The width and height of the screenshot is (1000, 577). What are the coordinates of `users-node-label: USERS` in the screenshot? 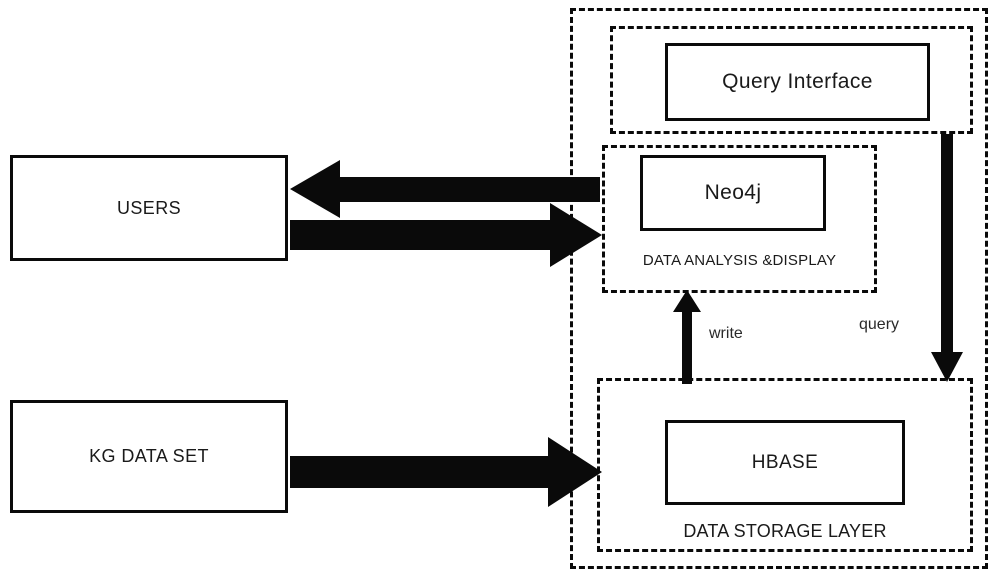 It's located at (148, 207).